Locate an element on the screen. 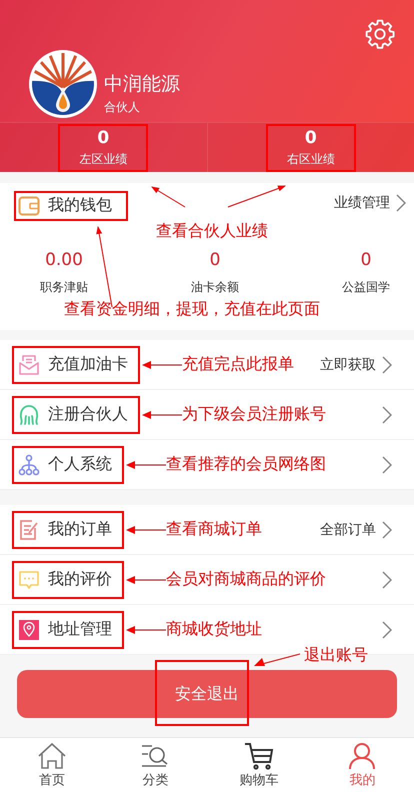 The height and width of the screenshot is (792, 414). stat-label: 右区业绩 is located at coordinates (310, 159).